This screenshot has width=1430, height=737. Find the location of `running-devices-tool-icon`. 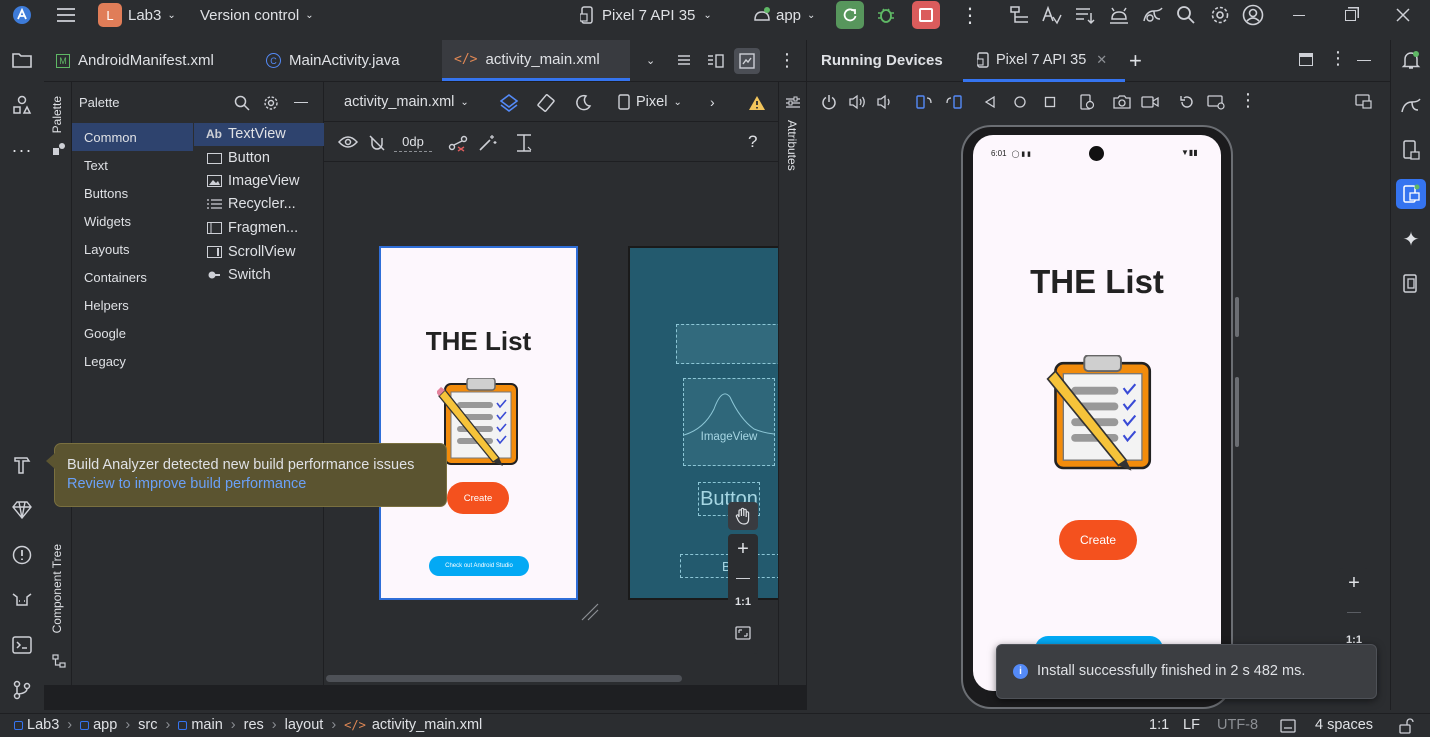

running-devices-tool-icon is located at coordinates (1411, 194).